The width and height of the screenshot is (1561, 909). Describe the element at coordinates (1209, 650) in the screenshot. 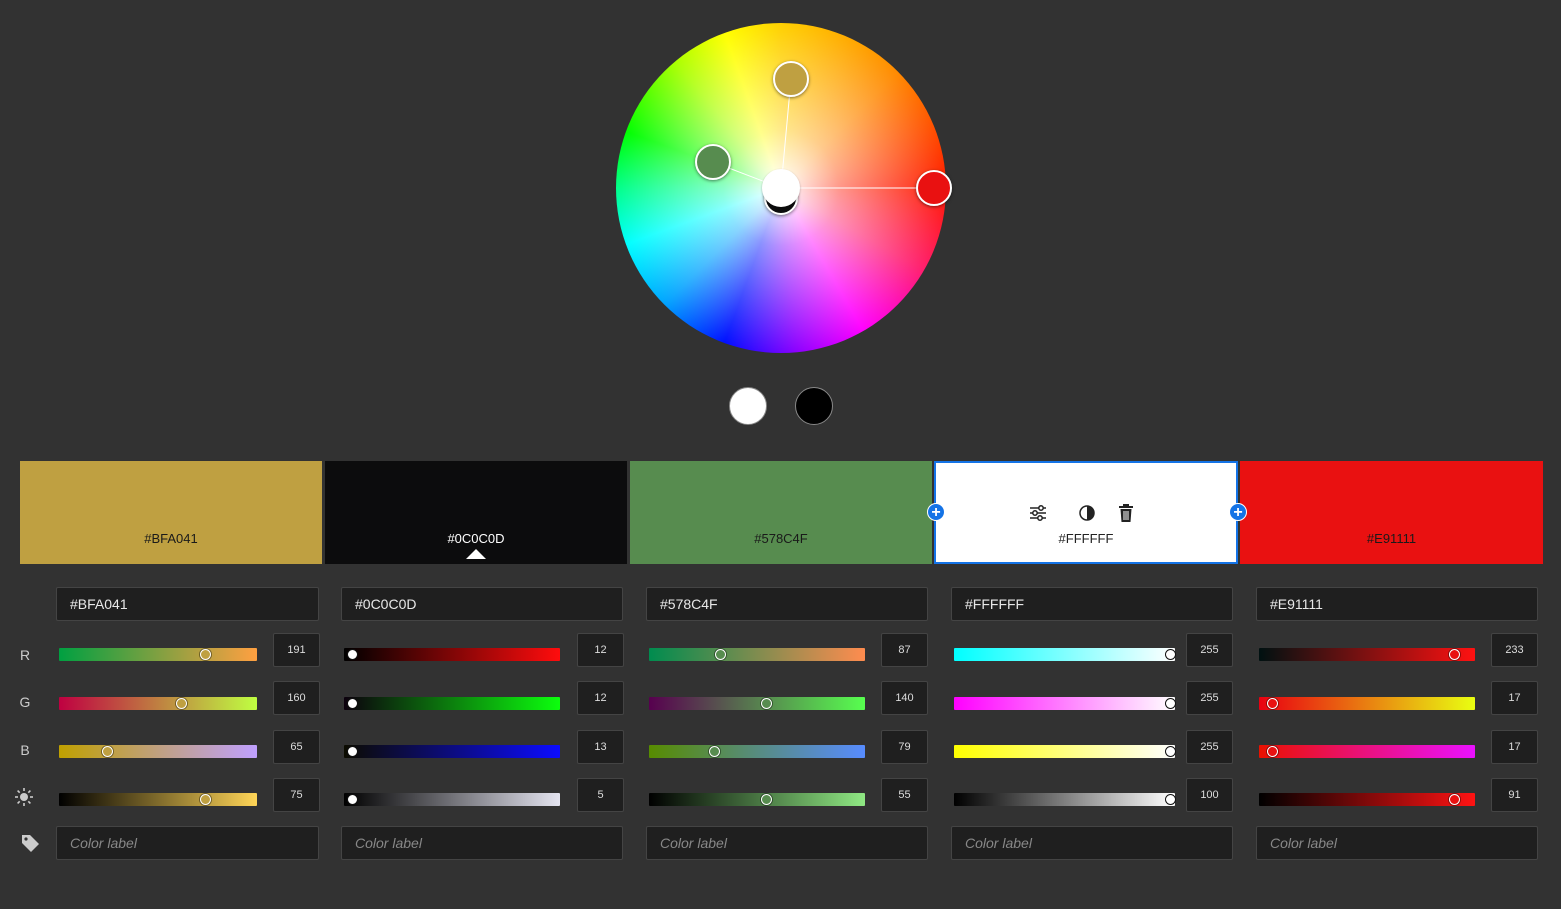

I see `r-value-4: 255` at that location.